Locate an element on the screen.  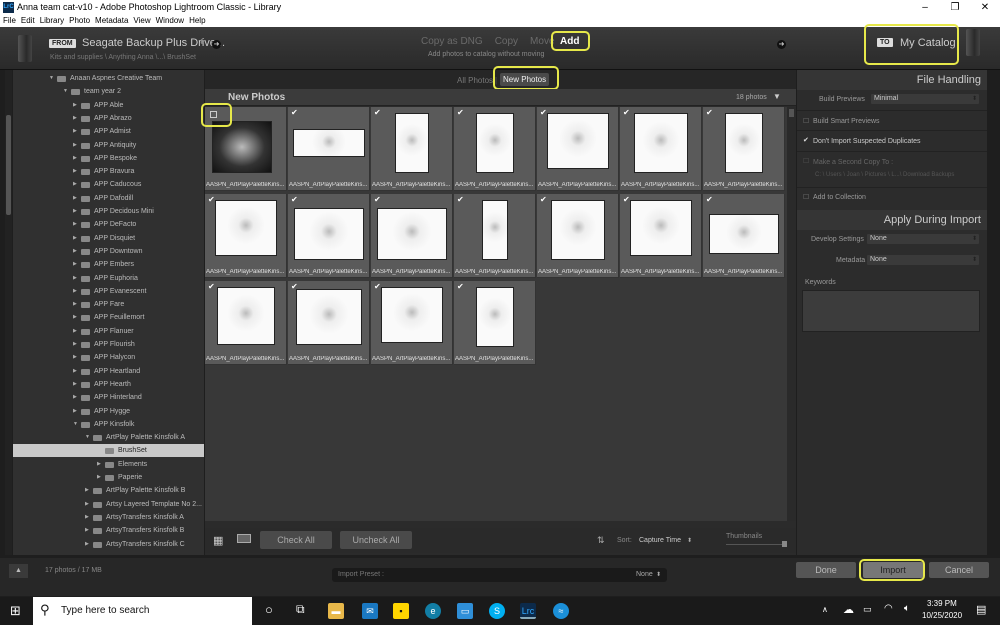
sort-direction-icon: ⇅ is located at coordinates (601, 540).